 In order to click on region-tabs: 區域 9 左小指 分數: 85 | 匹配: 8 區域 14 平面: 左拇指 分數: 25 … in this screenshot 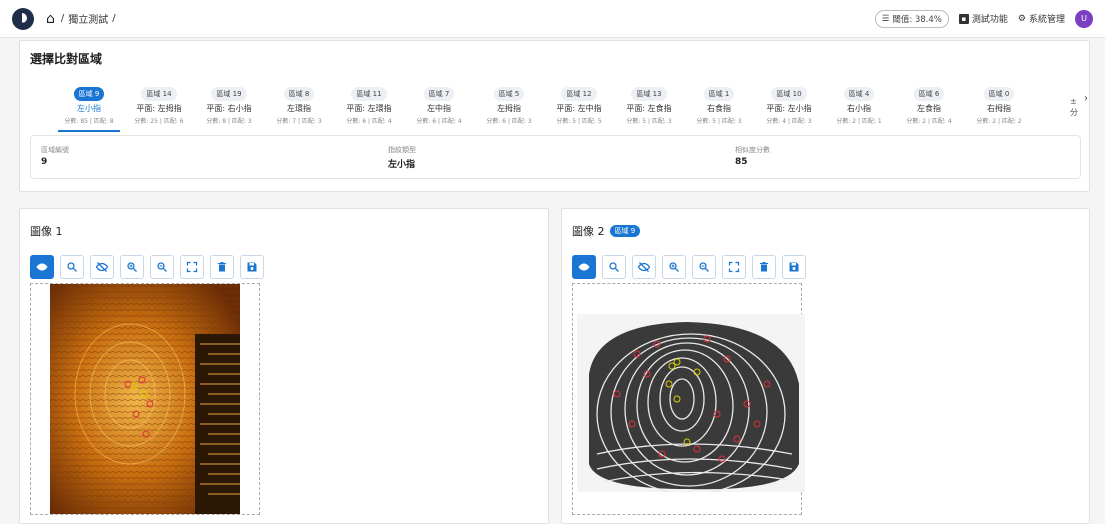, I will do `click(544, 106)`.